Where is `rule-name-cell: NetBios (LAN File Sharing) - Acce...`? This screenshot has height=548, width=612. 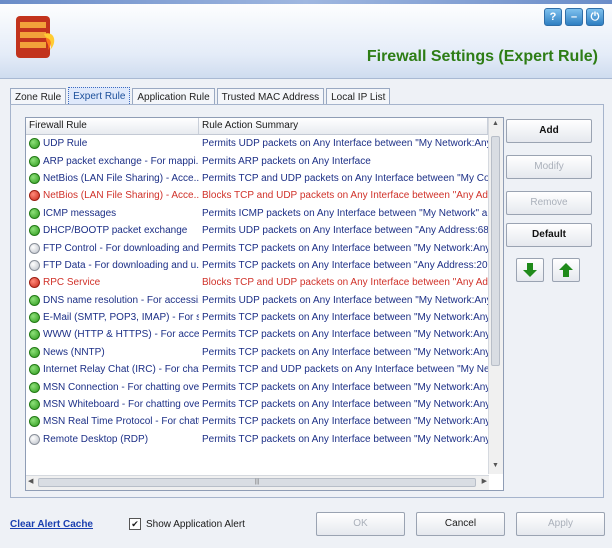
rule-name-cell: NetBios (LAN File Sharing) - Acce... is located at coordinates (112, 196).